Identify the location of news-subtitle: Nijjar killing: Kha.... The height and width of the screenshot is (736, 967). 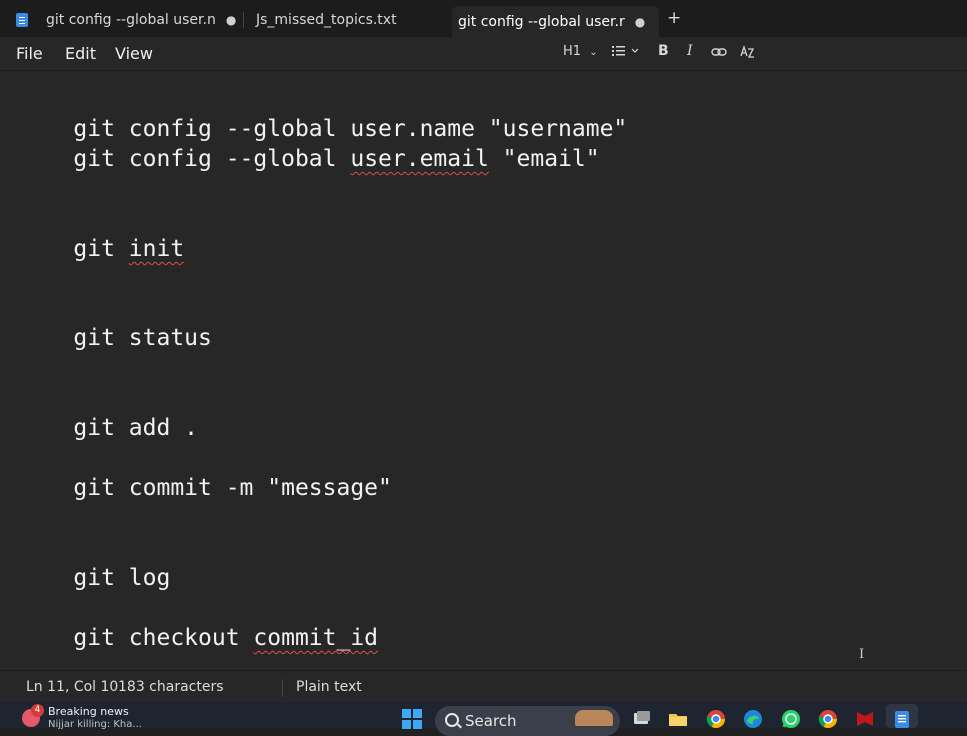
(95, 724).